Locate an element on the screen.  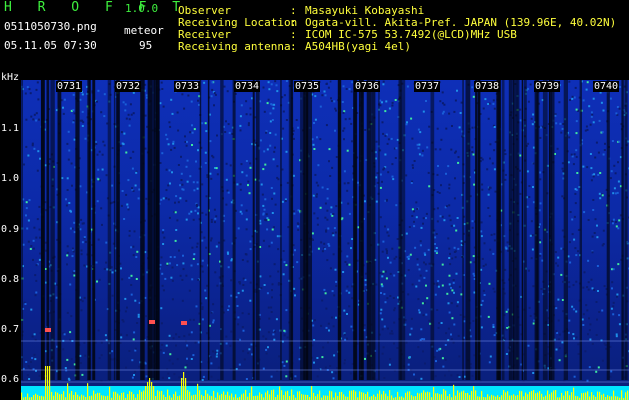
time-tick-0738: 0738 is located at coordinates (487, 86).